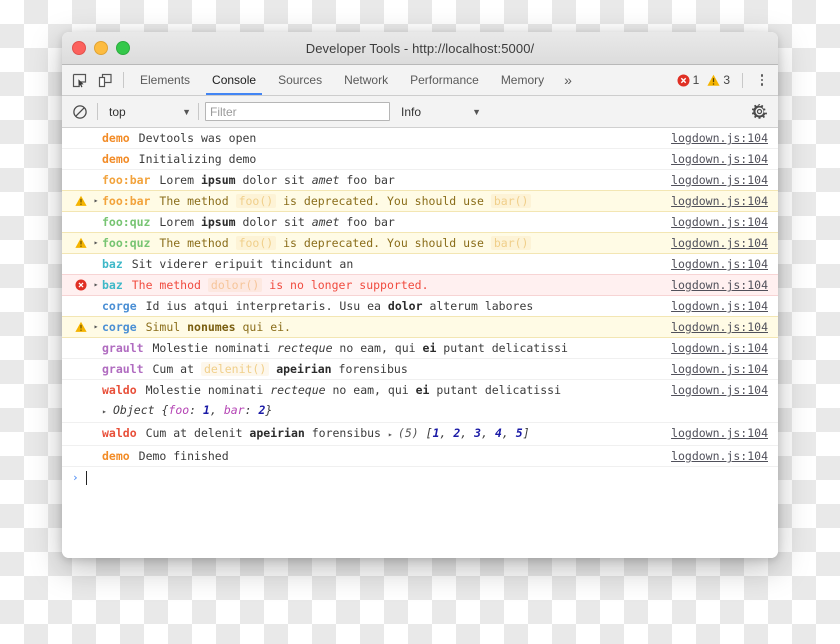 The image size is (840, 644). Describe the element at coordinates (346, 433) in the screenshot. I see `text-plain: forensibus` at that location.